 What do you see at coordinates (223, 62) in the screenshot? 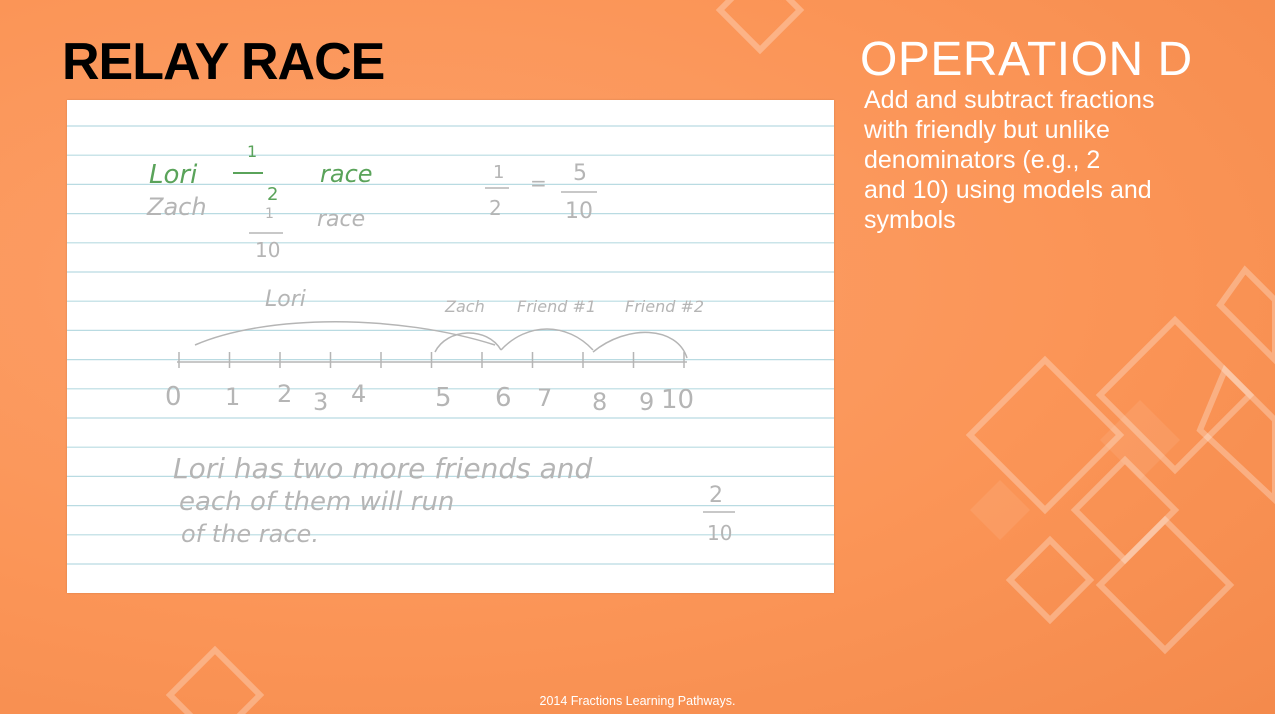
I see `slide-title: RELAY RACE` at bounding box center [223, 62].